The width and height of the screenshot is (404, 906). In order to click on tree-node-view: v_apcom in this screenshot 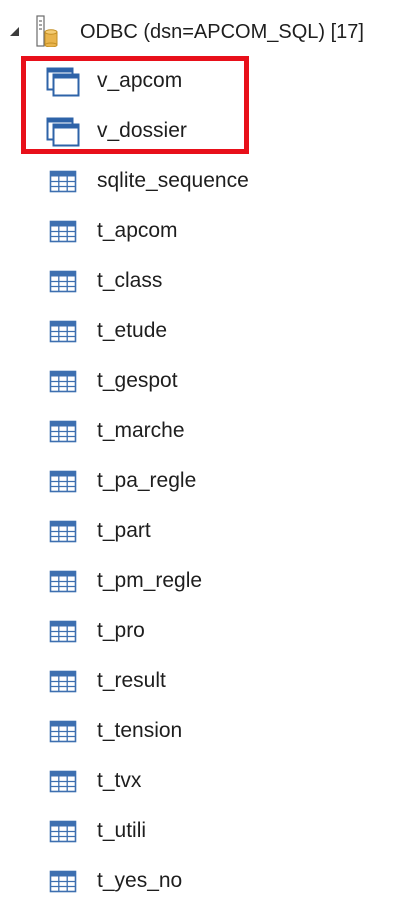, I will do `click(202, 81)`.